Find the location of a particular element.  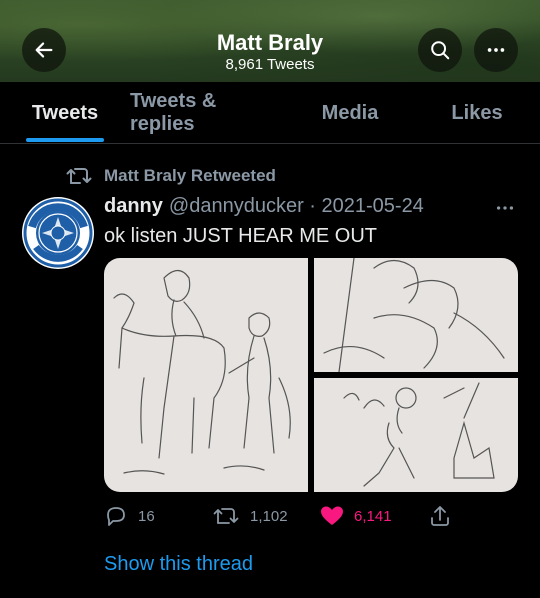

heart-filled-icon is located at coordinates (332, 515).